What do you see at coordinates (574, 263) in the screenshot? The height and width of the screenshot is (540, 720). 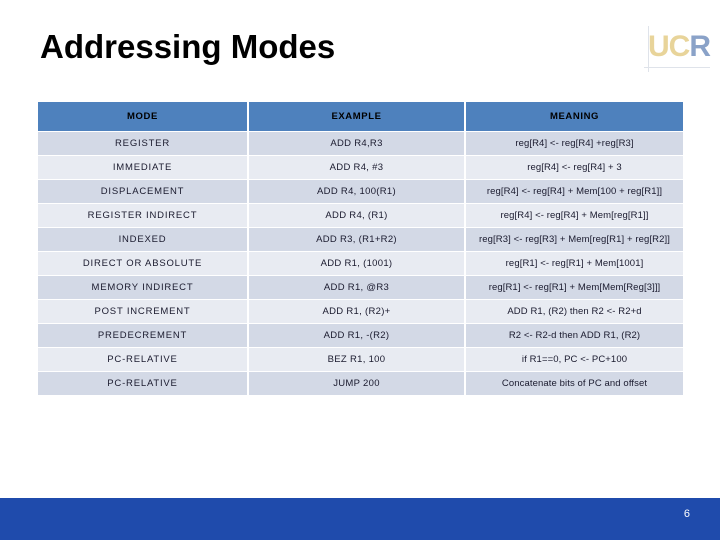 I see `table-cell-meaning: reg[R1] <- reg[R1] + Mem[1001]` at bounding box center [574, 263].